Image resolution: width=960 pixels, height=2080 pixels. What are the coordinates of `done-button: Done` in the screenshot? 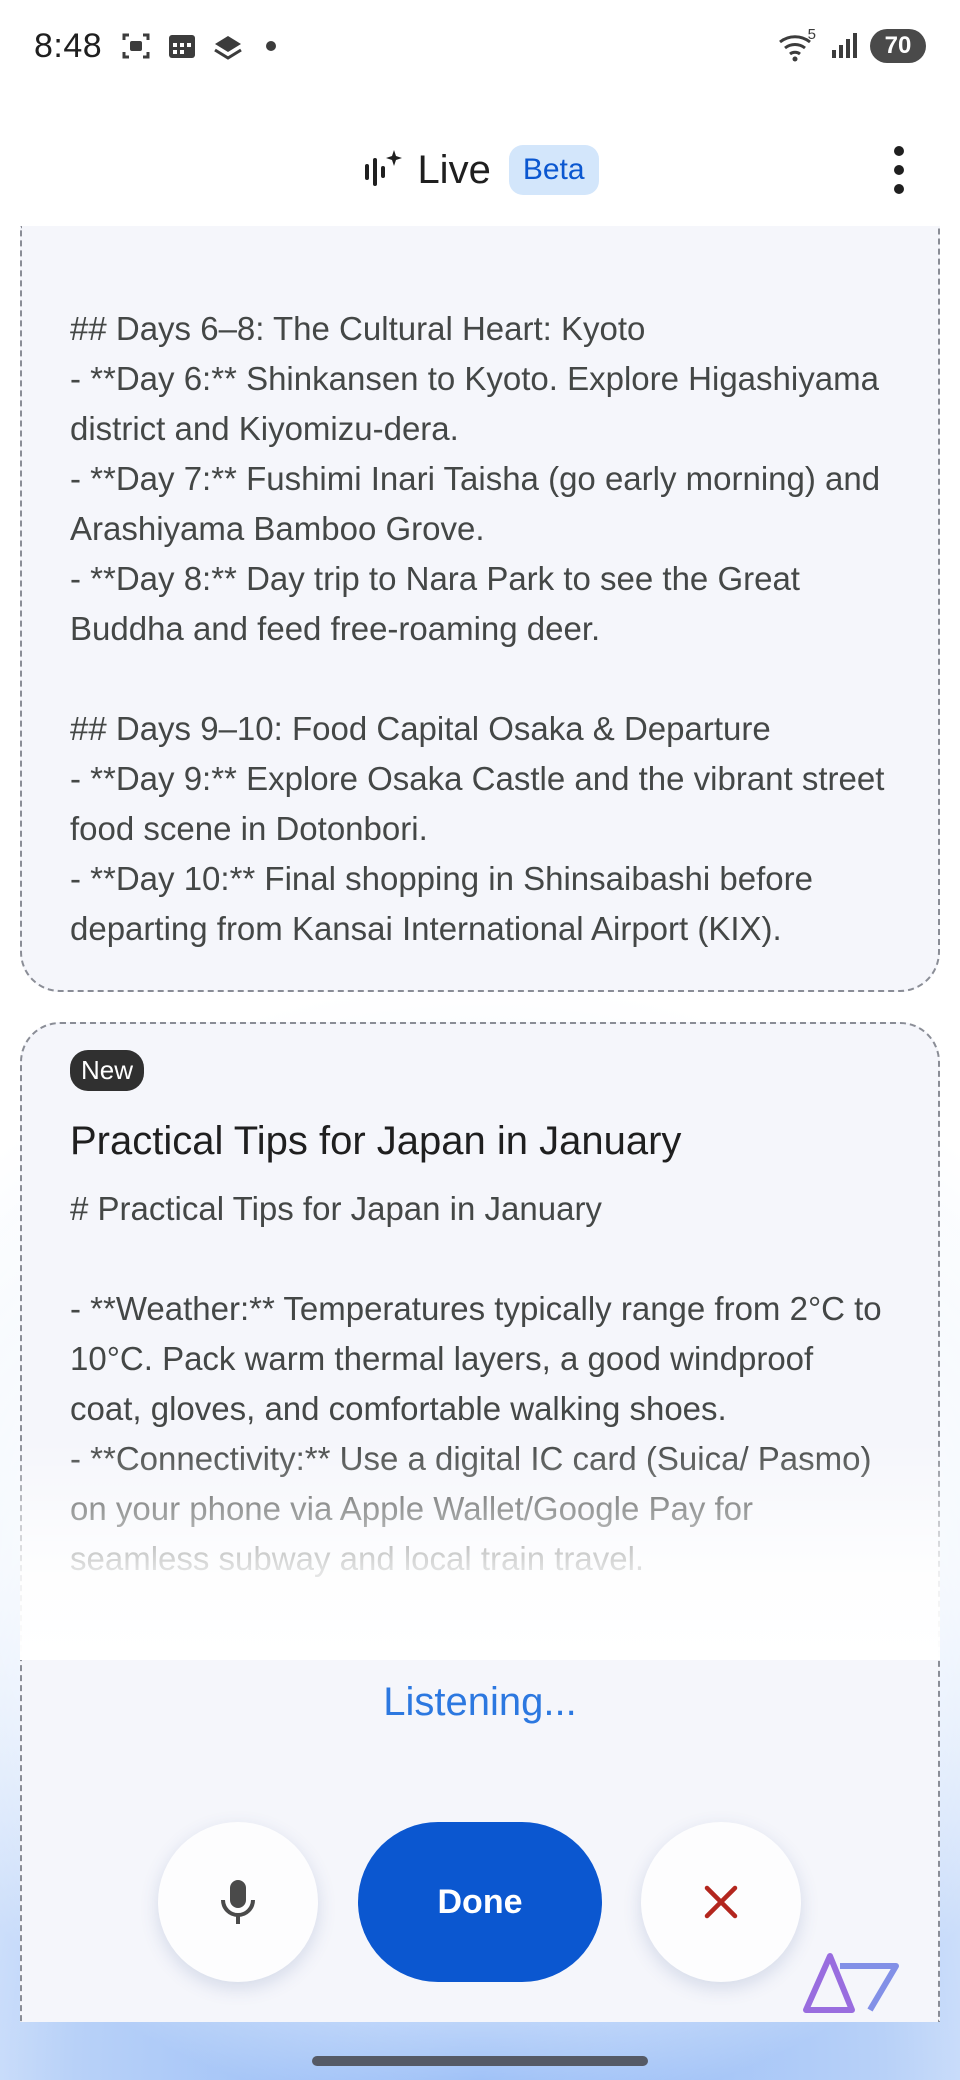 It's located at (480, 1902).